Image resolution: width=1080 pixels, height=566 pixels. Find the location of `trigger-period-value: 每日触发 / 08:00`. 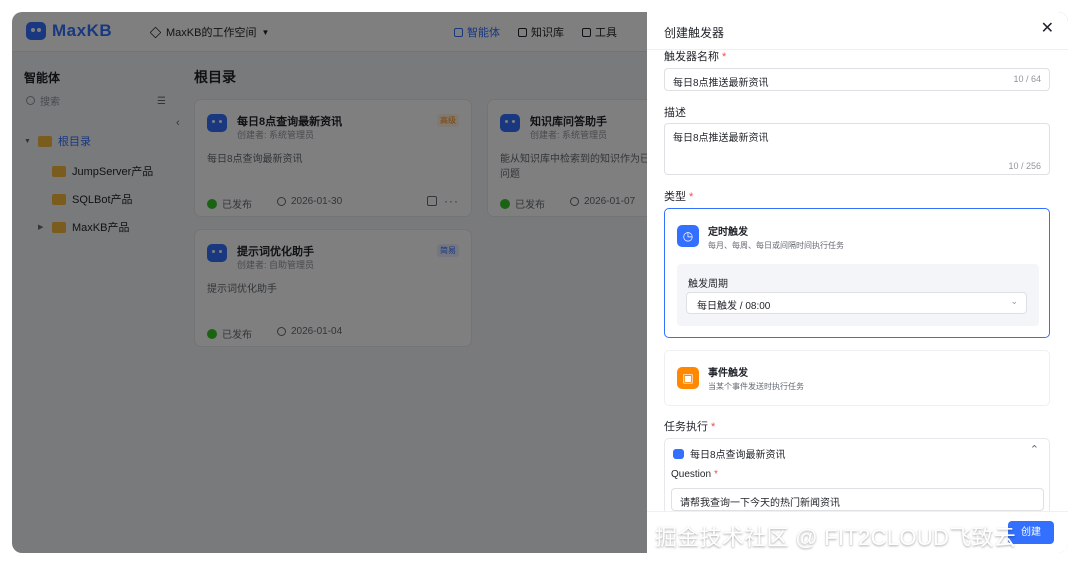

trigger-period-value: 每日触发 / 08:00 is located at coordinates (734, 306).